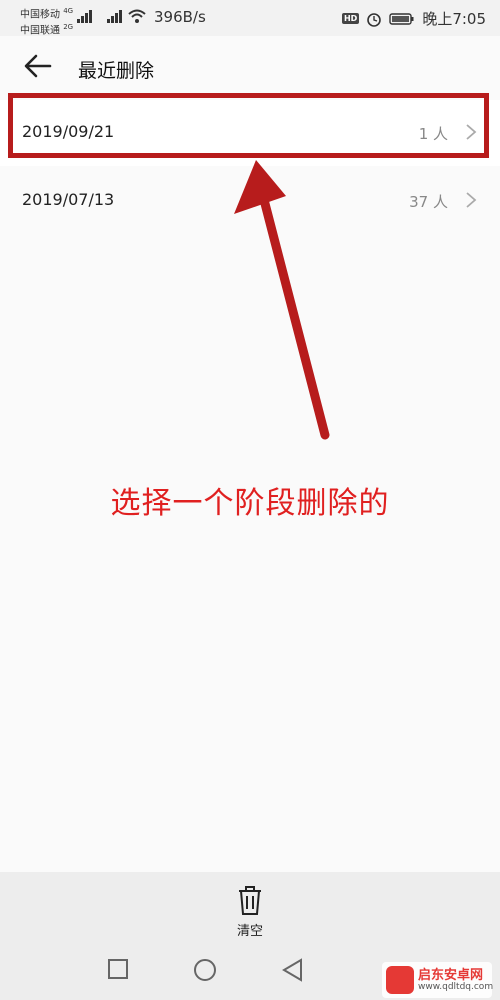  What do you see at coordinates (250, 503) in the screenshot?
I see `annotation-text: 选择一个阶段删除的` at bounding box center [250, 503].